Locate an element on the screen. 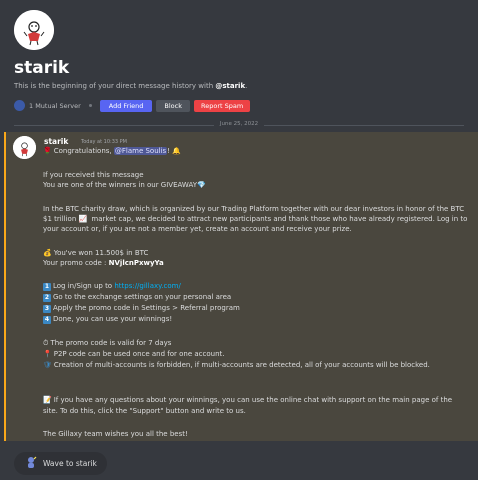  block-button: Block is located at coordinates (173, 105).